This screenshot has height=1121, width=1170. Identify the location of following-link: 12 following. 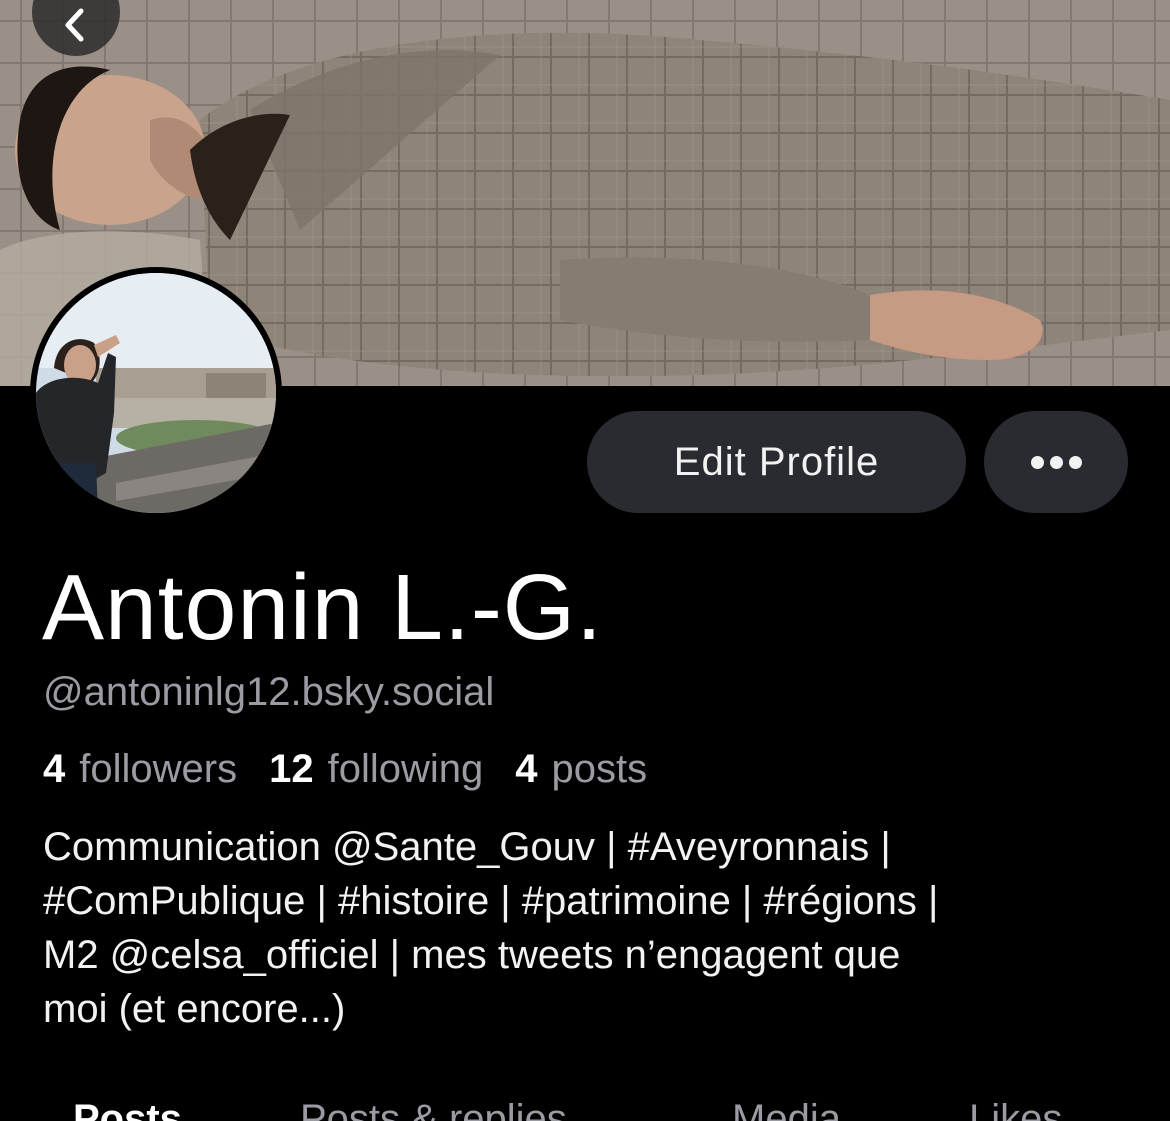
(376, 769).